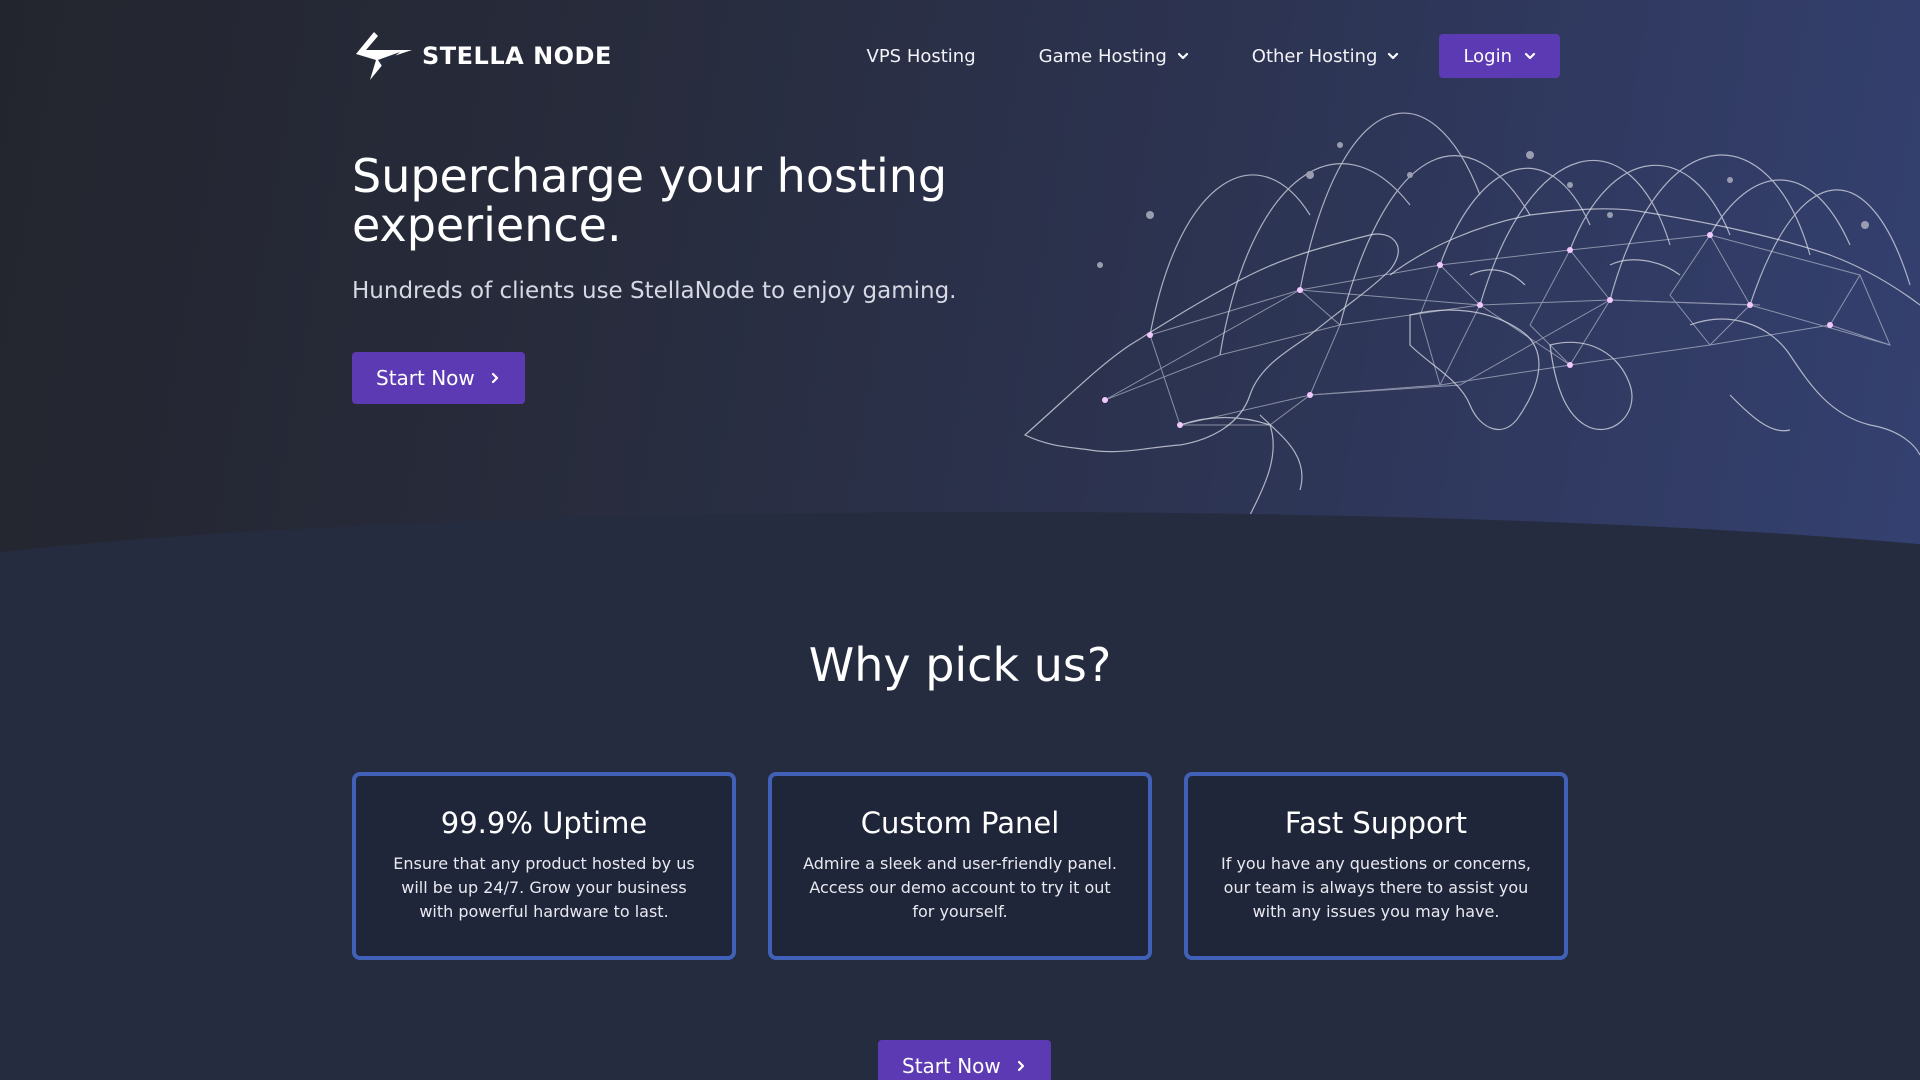 The image size is (1920, 1080). What do you see at coordinates (544, 823) in the screenshot?
I see `feature-card-title: 99.9% Uptime` at bounding box center [544, 823].